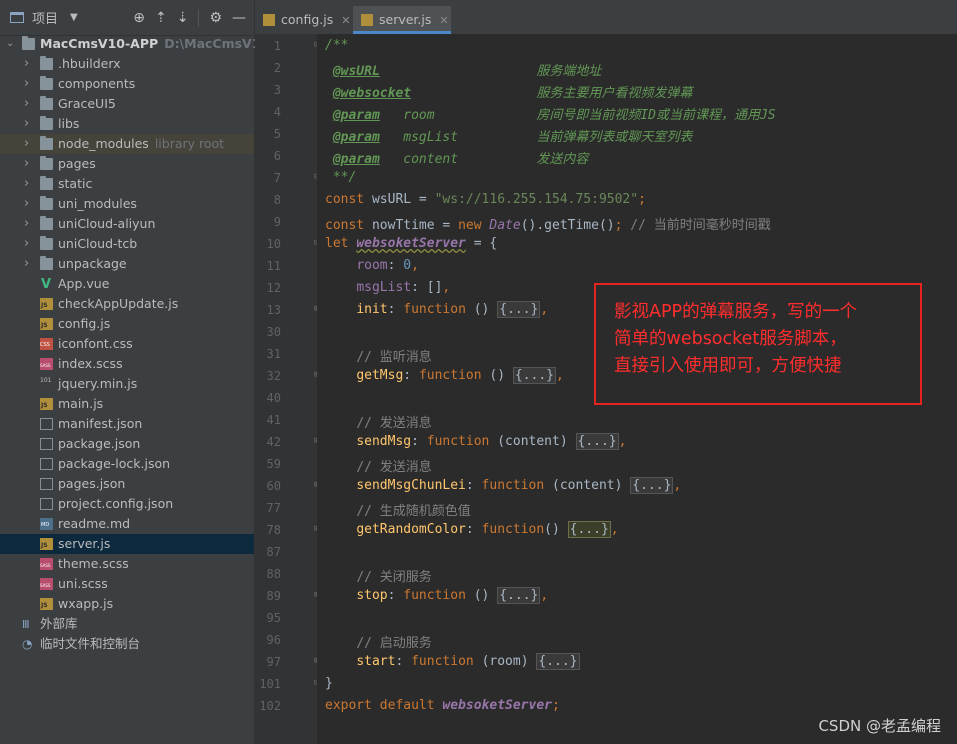 Image resolution: width=957 pixels, height=744 pixels. What do you see at coordinates (378, 355) in the screenshot?
I see `code-line: // 监听消息` at bounding box center [378, 355].